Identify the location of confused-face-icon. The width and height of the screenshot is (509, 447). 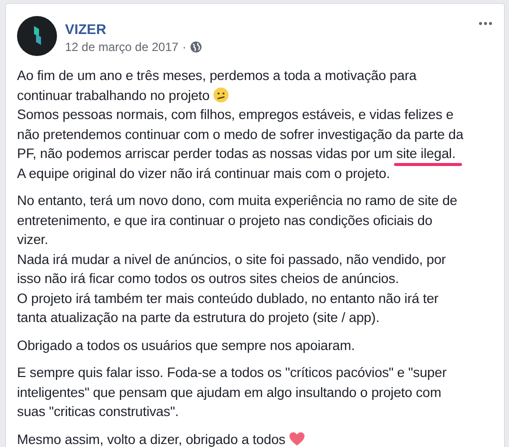
(221, 94).